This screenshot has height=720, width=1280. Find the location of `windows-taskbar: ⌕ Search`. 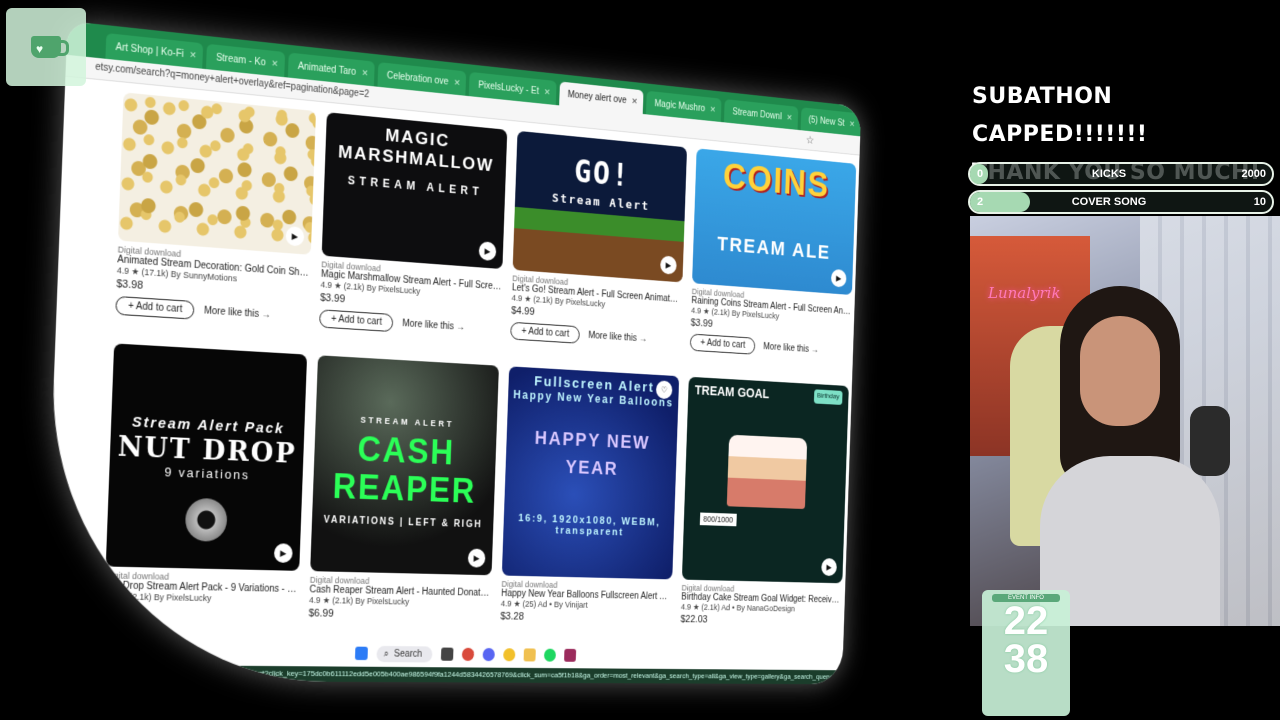

windows-taskbar: ⌕ Search is located at coordinates (465, 654).